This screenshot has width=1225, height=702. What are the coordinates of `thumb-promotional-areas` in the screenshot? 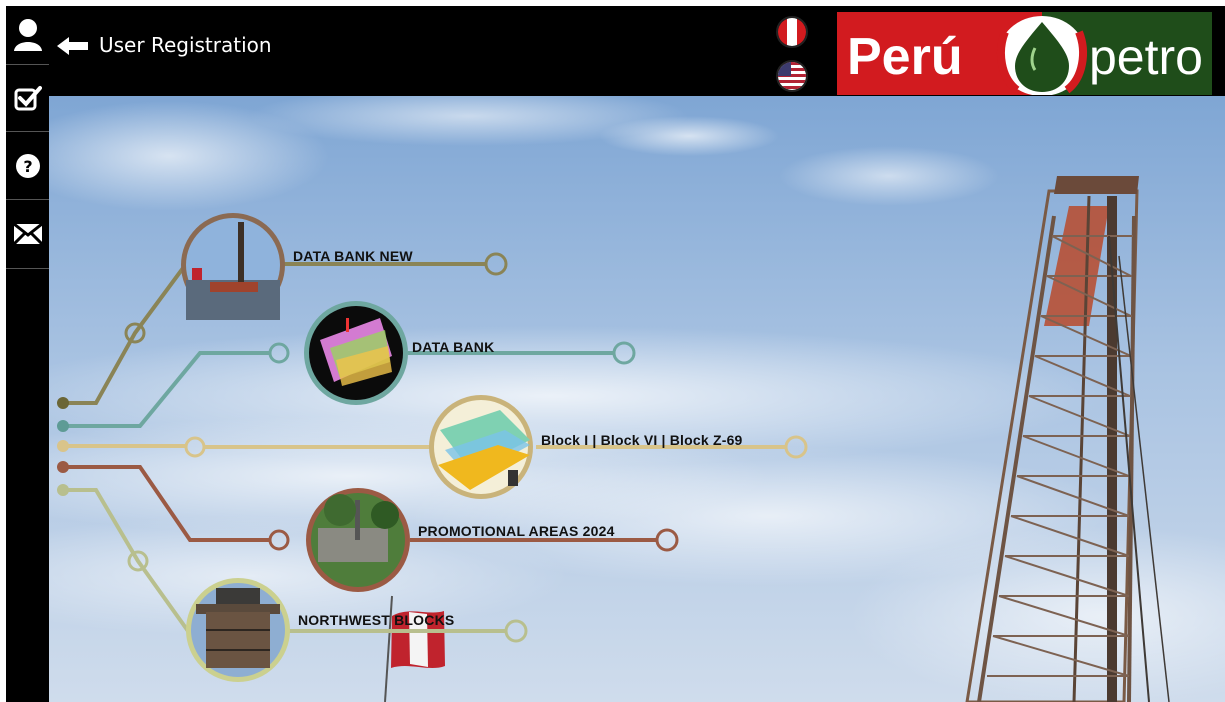 It's located at (358, 540).